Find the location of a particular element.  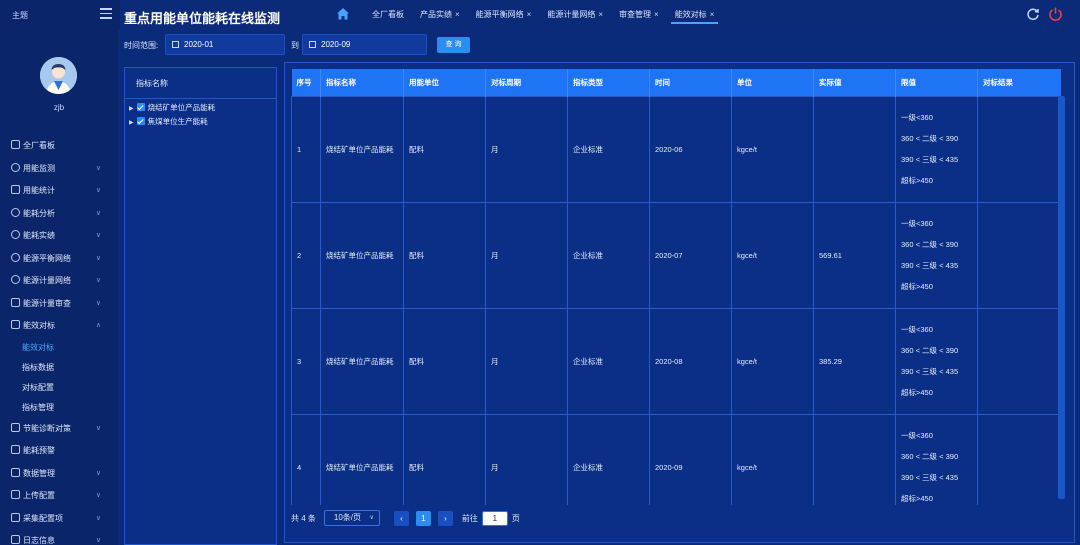

page-1-button: 1 is located at coordinates (423, 518).